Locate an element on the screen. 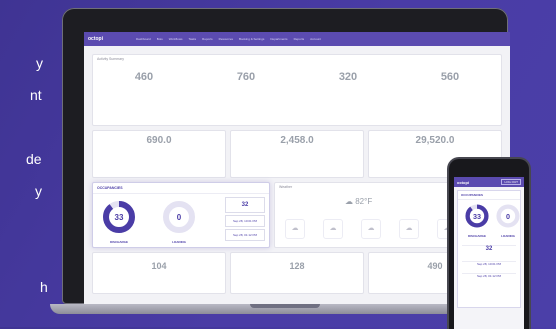 The image size is (556, 329). count-value: 320 is located at coordinates (348, 77).